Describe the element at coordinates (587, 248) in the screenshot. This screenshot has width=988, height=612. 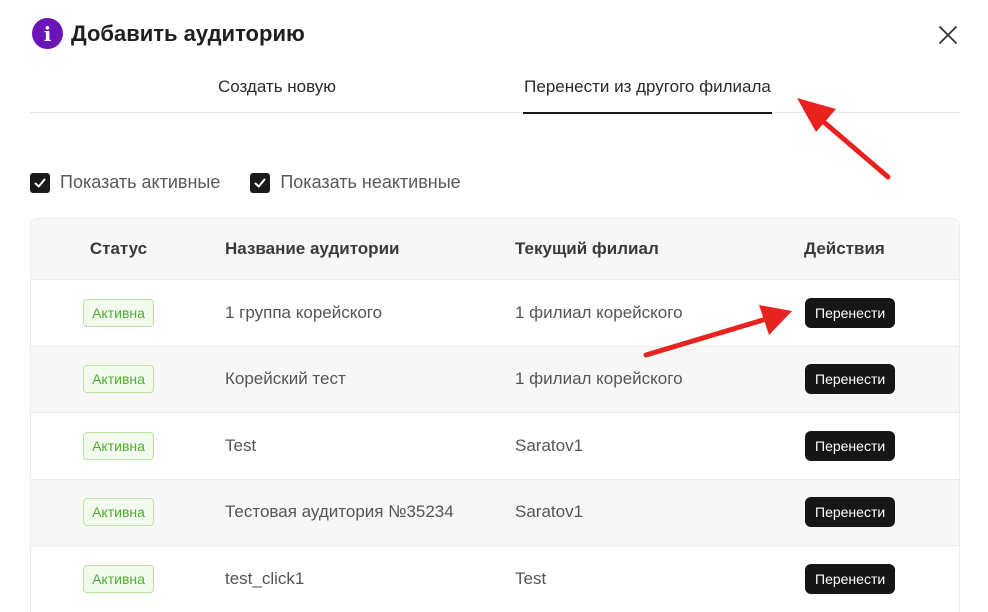
I see `header-branch: Текущий филиал` at that location.